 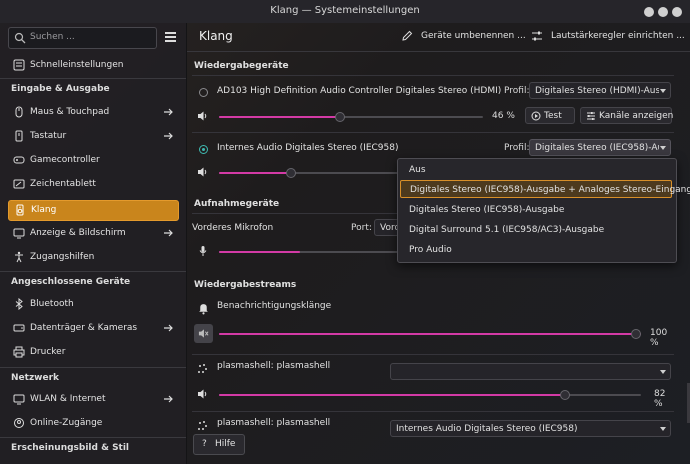 I want to click on accessibility-icon, so click(x=19, y=257).